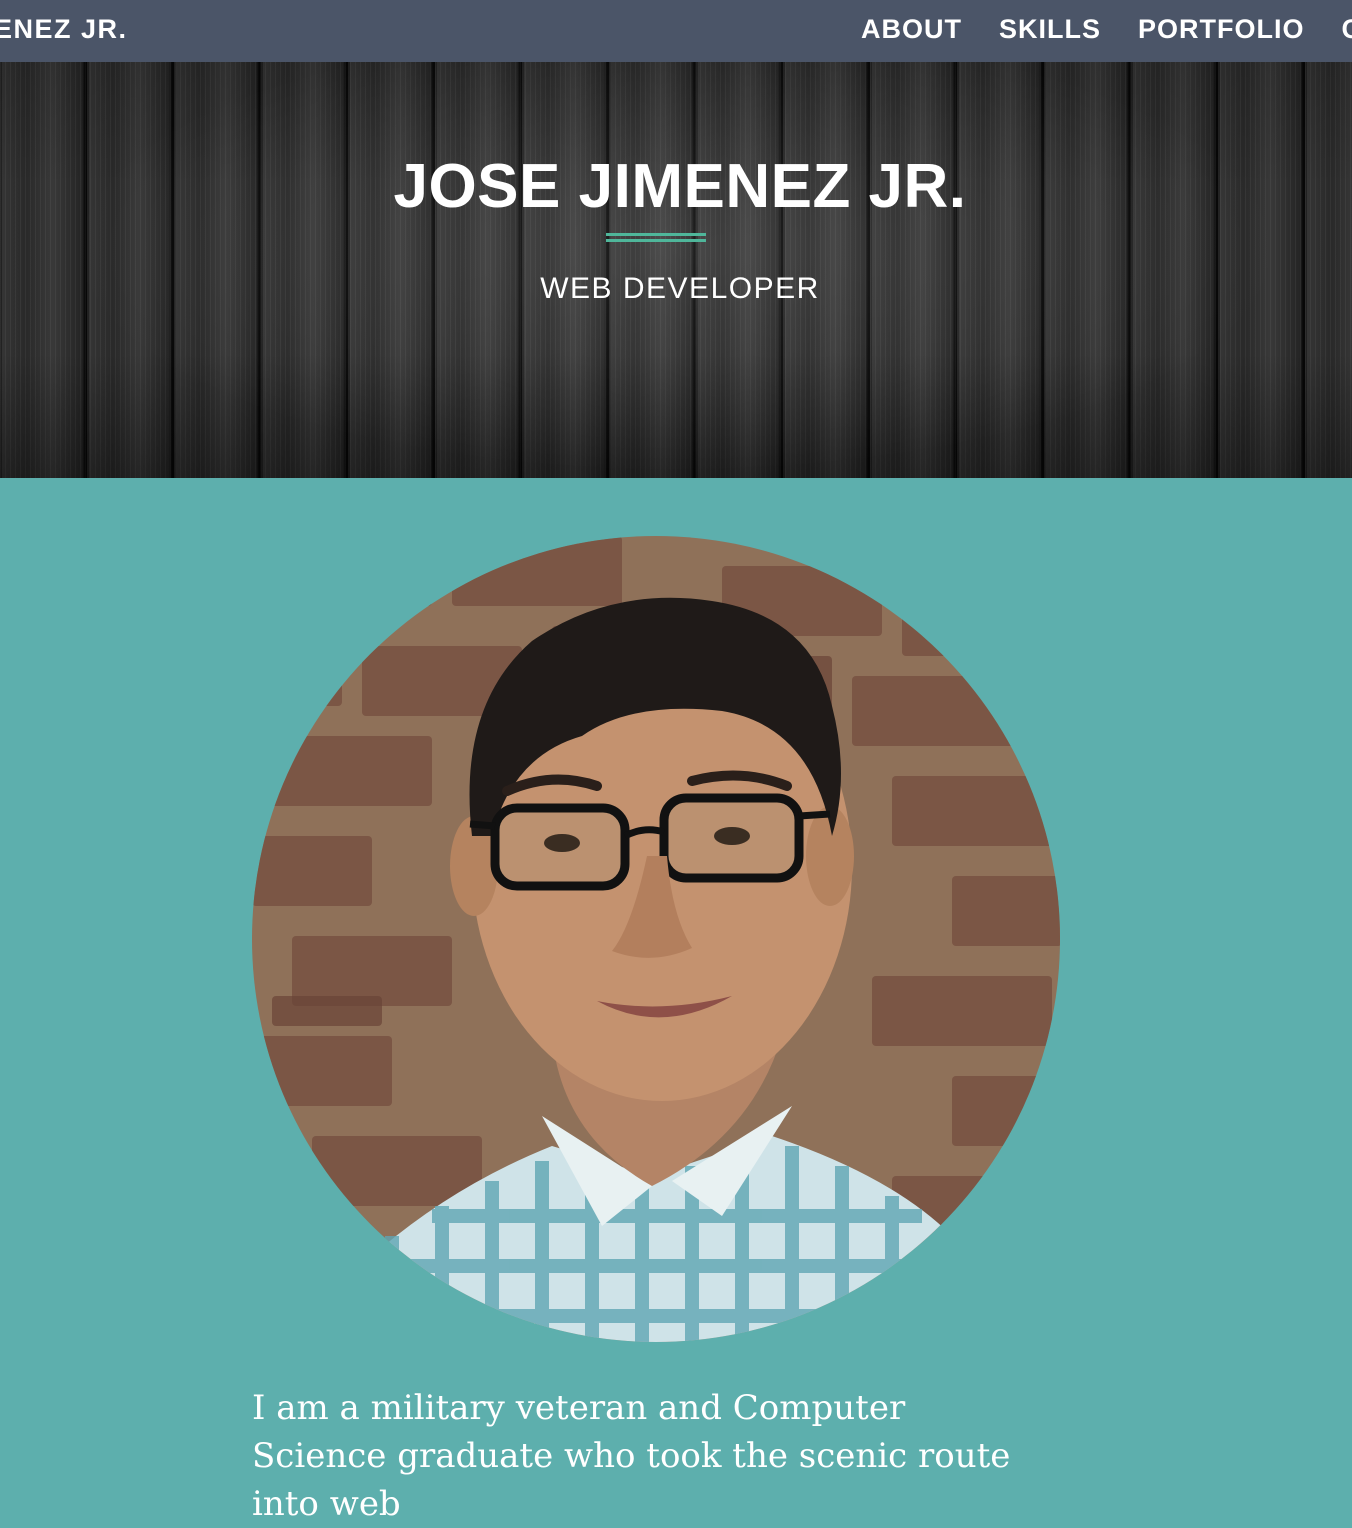  I want to click on brand-link: ENEZ JR., so click(64, 29).